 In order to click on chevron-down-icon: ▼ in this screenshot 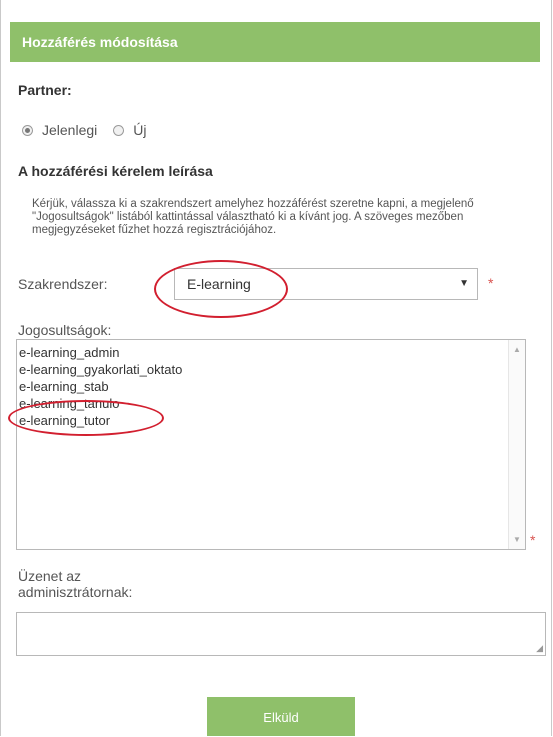, I will do `click(464, 284)`.